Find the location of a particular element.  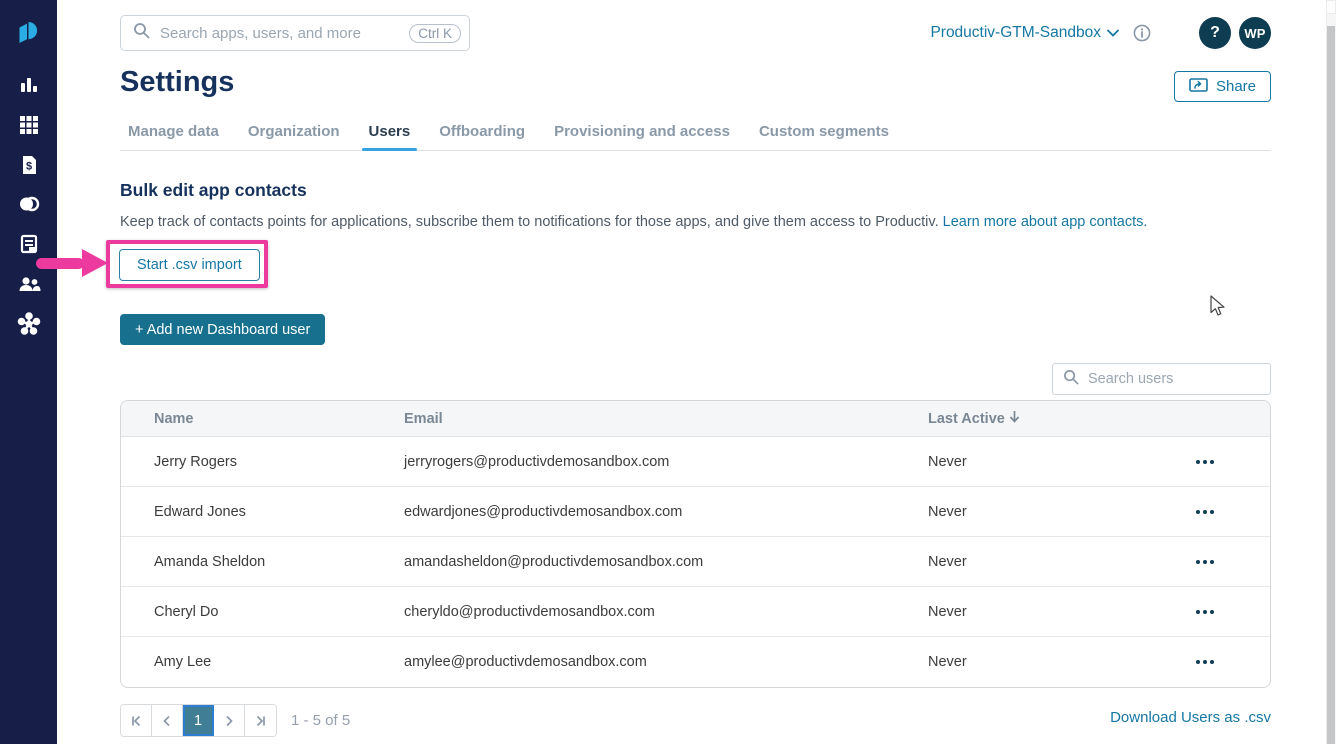

user-name-cell: Cheryl Do is located at coordinates (186, 611).